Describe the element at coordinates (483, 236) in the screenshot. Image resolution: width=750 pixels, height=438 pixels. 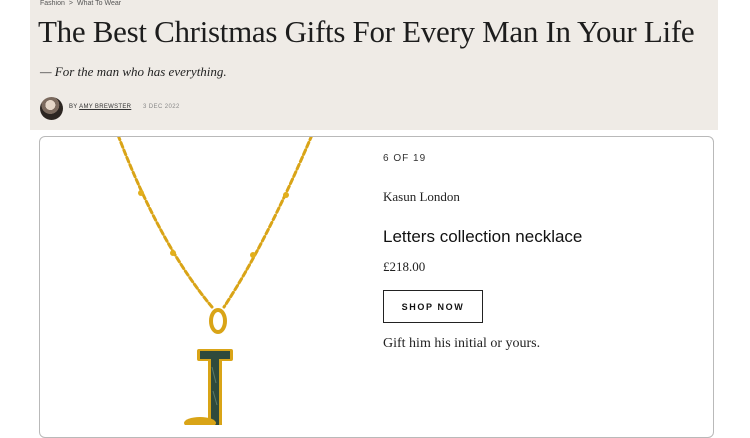
I see `product-name: Letters collection necklace` at that location.